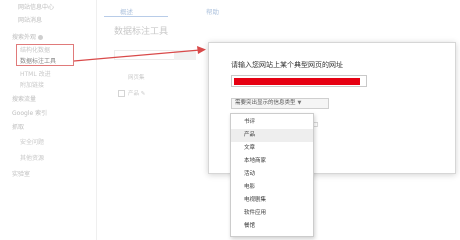 This screenshot has height=240, width=460. I want to click on sidebar-item-dashboard: 网站信息中心, so click(36, 6).